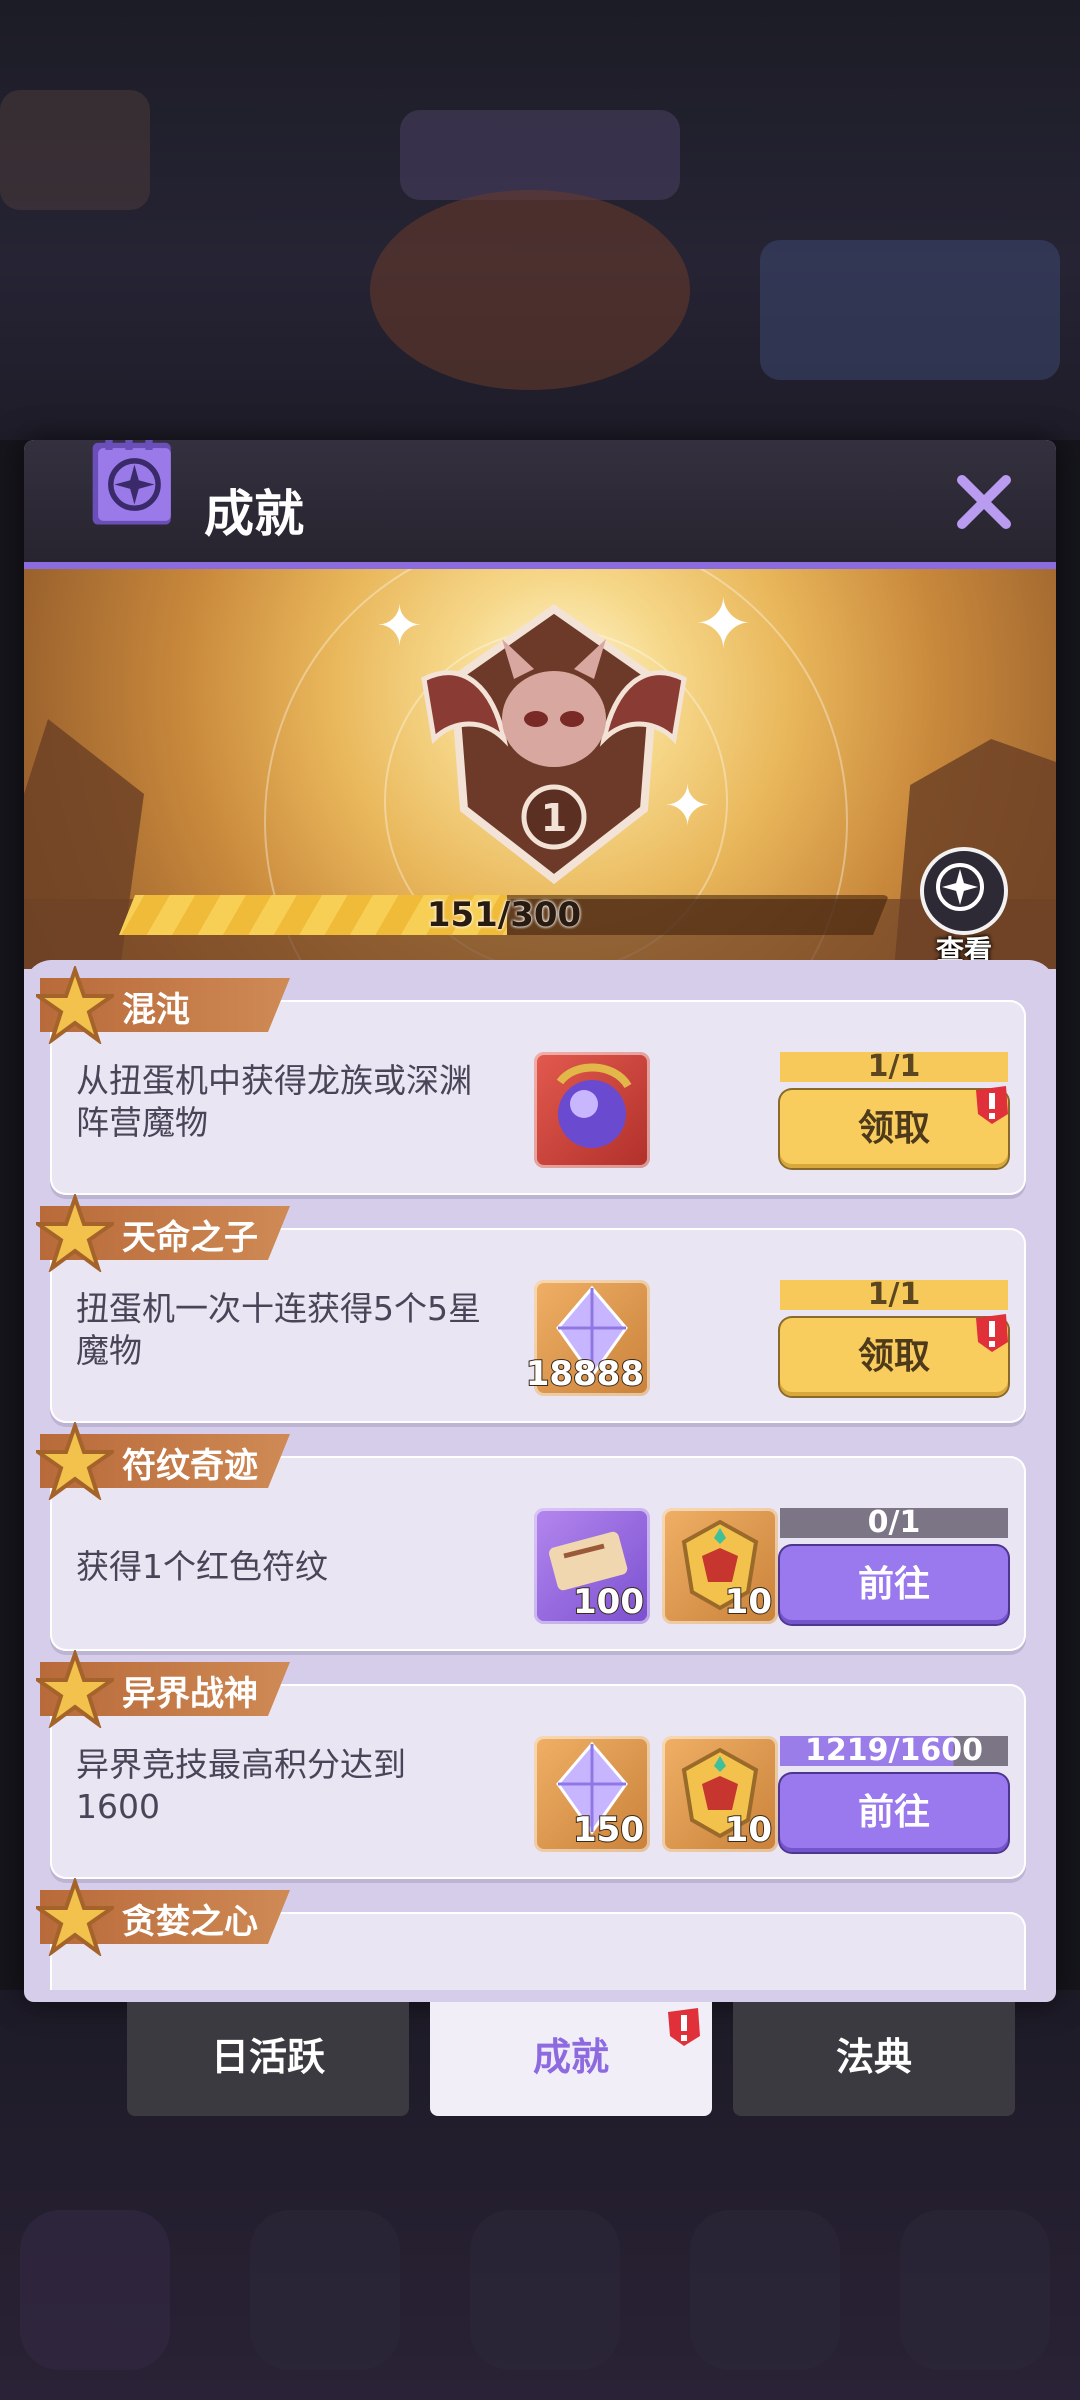 This screenshot has width=1080, height=2400. I want to click on diamond-gem-icon: 150, so click(592, 1794).